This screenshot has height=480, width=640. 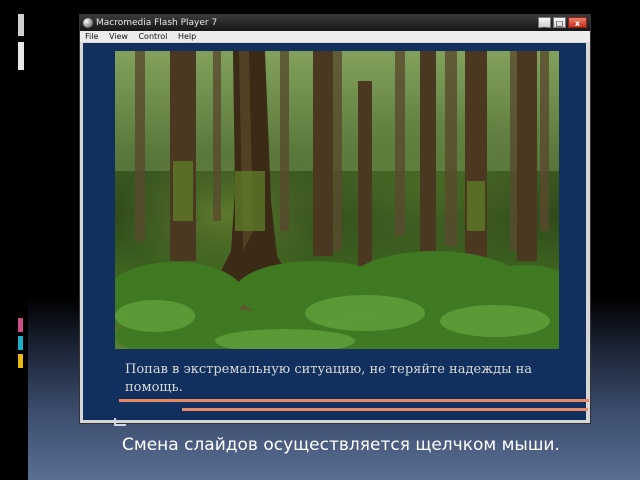 What do you see at coordinates (187, 36) in the screenshot?
I see `menu-help: Help` at bounding box center [187, 36].